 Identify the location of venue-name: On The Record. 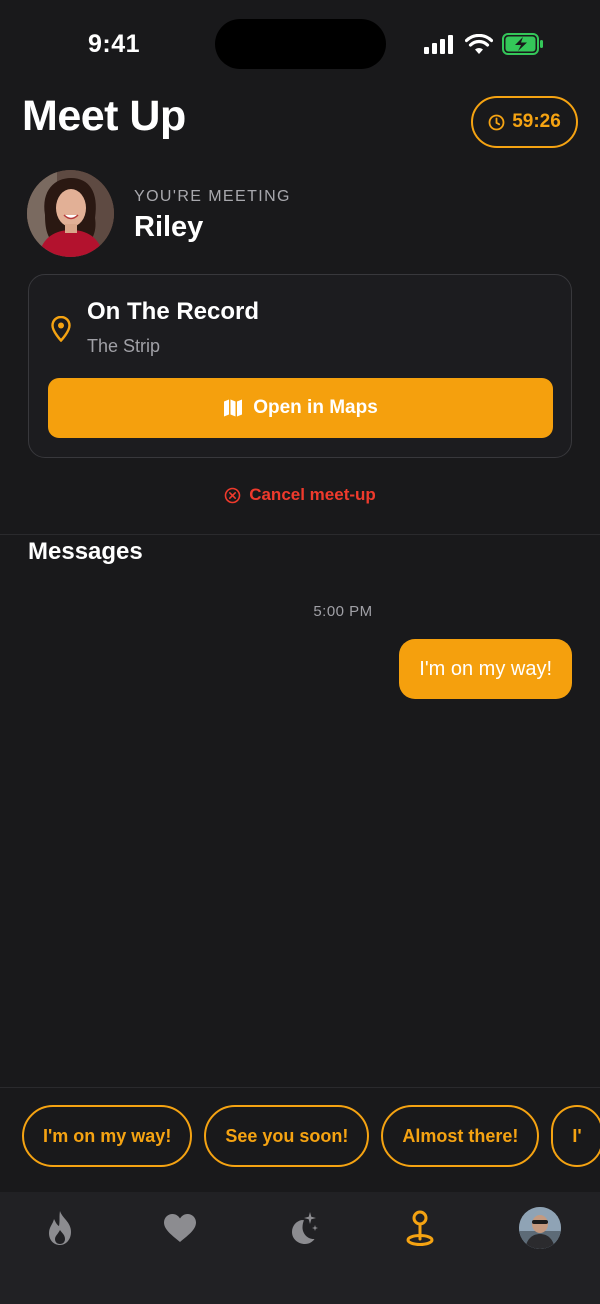
(173, 311).